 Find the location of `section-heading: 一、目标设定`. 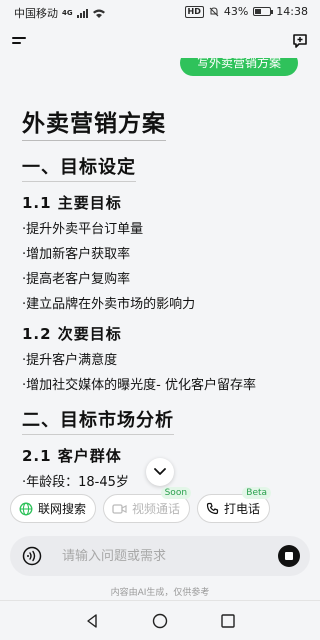

section-heading: 一、目标设定 is located at coordinates (79, 167).